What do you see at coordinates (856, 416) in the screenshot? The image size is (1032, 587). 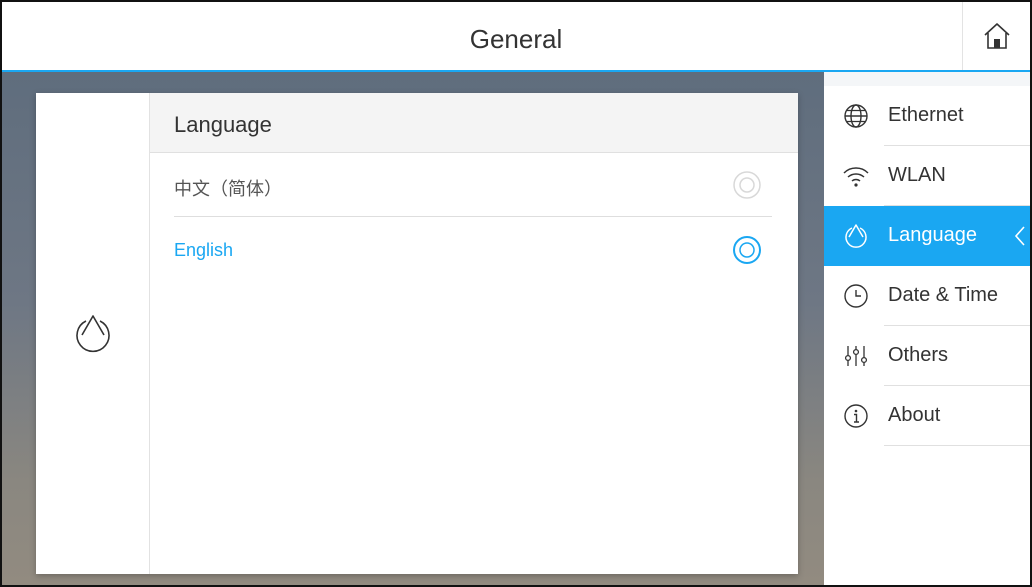 I see `info-icon` at bounding box center [856, 416].